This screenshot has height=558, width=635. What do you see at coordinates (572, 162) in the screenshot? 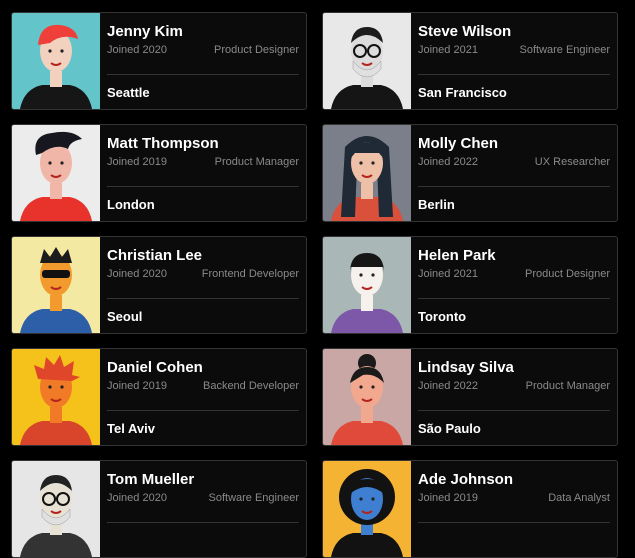
I see `job-title: UX Researcher` at bounding box center [572, 162].